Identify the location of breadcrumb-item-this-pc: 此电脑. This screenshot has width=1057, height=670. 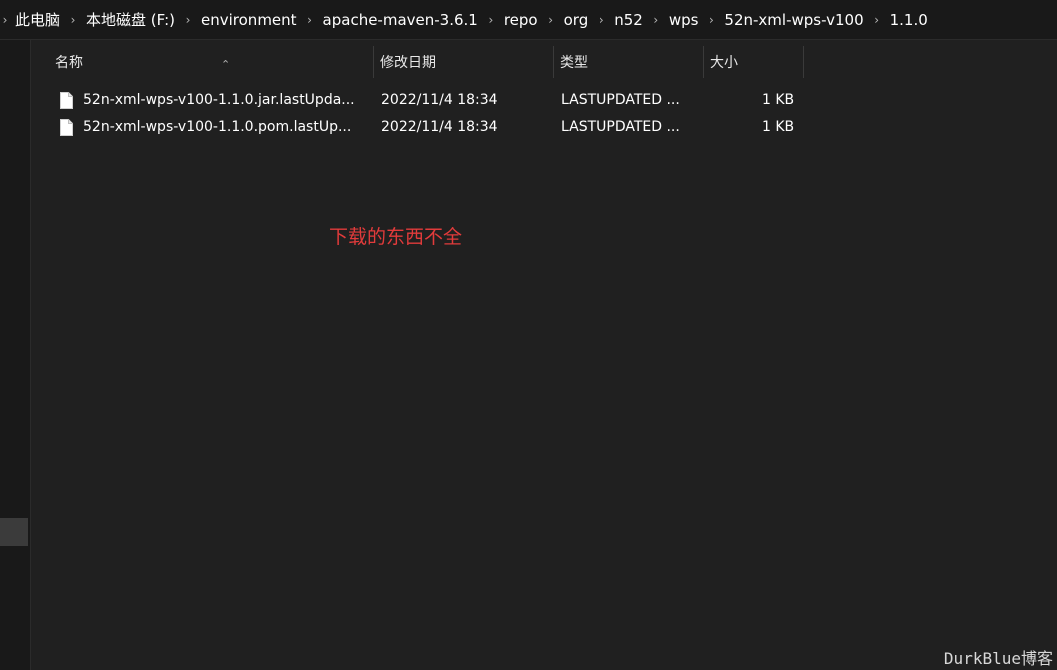
(37, 20).